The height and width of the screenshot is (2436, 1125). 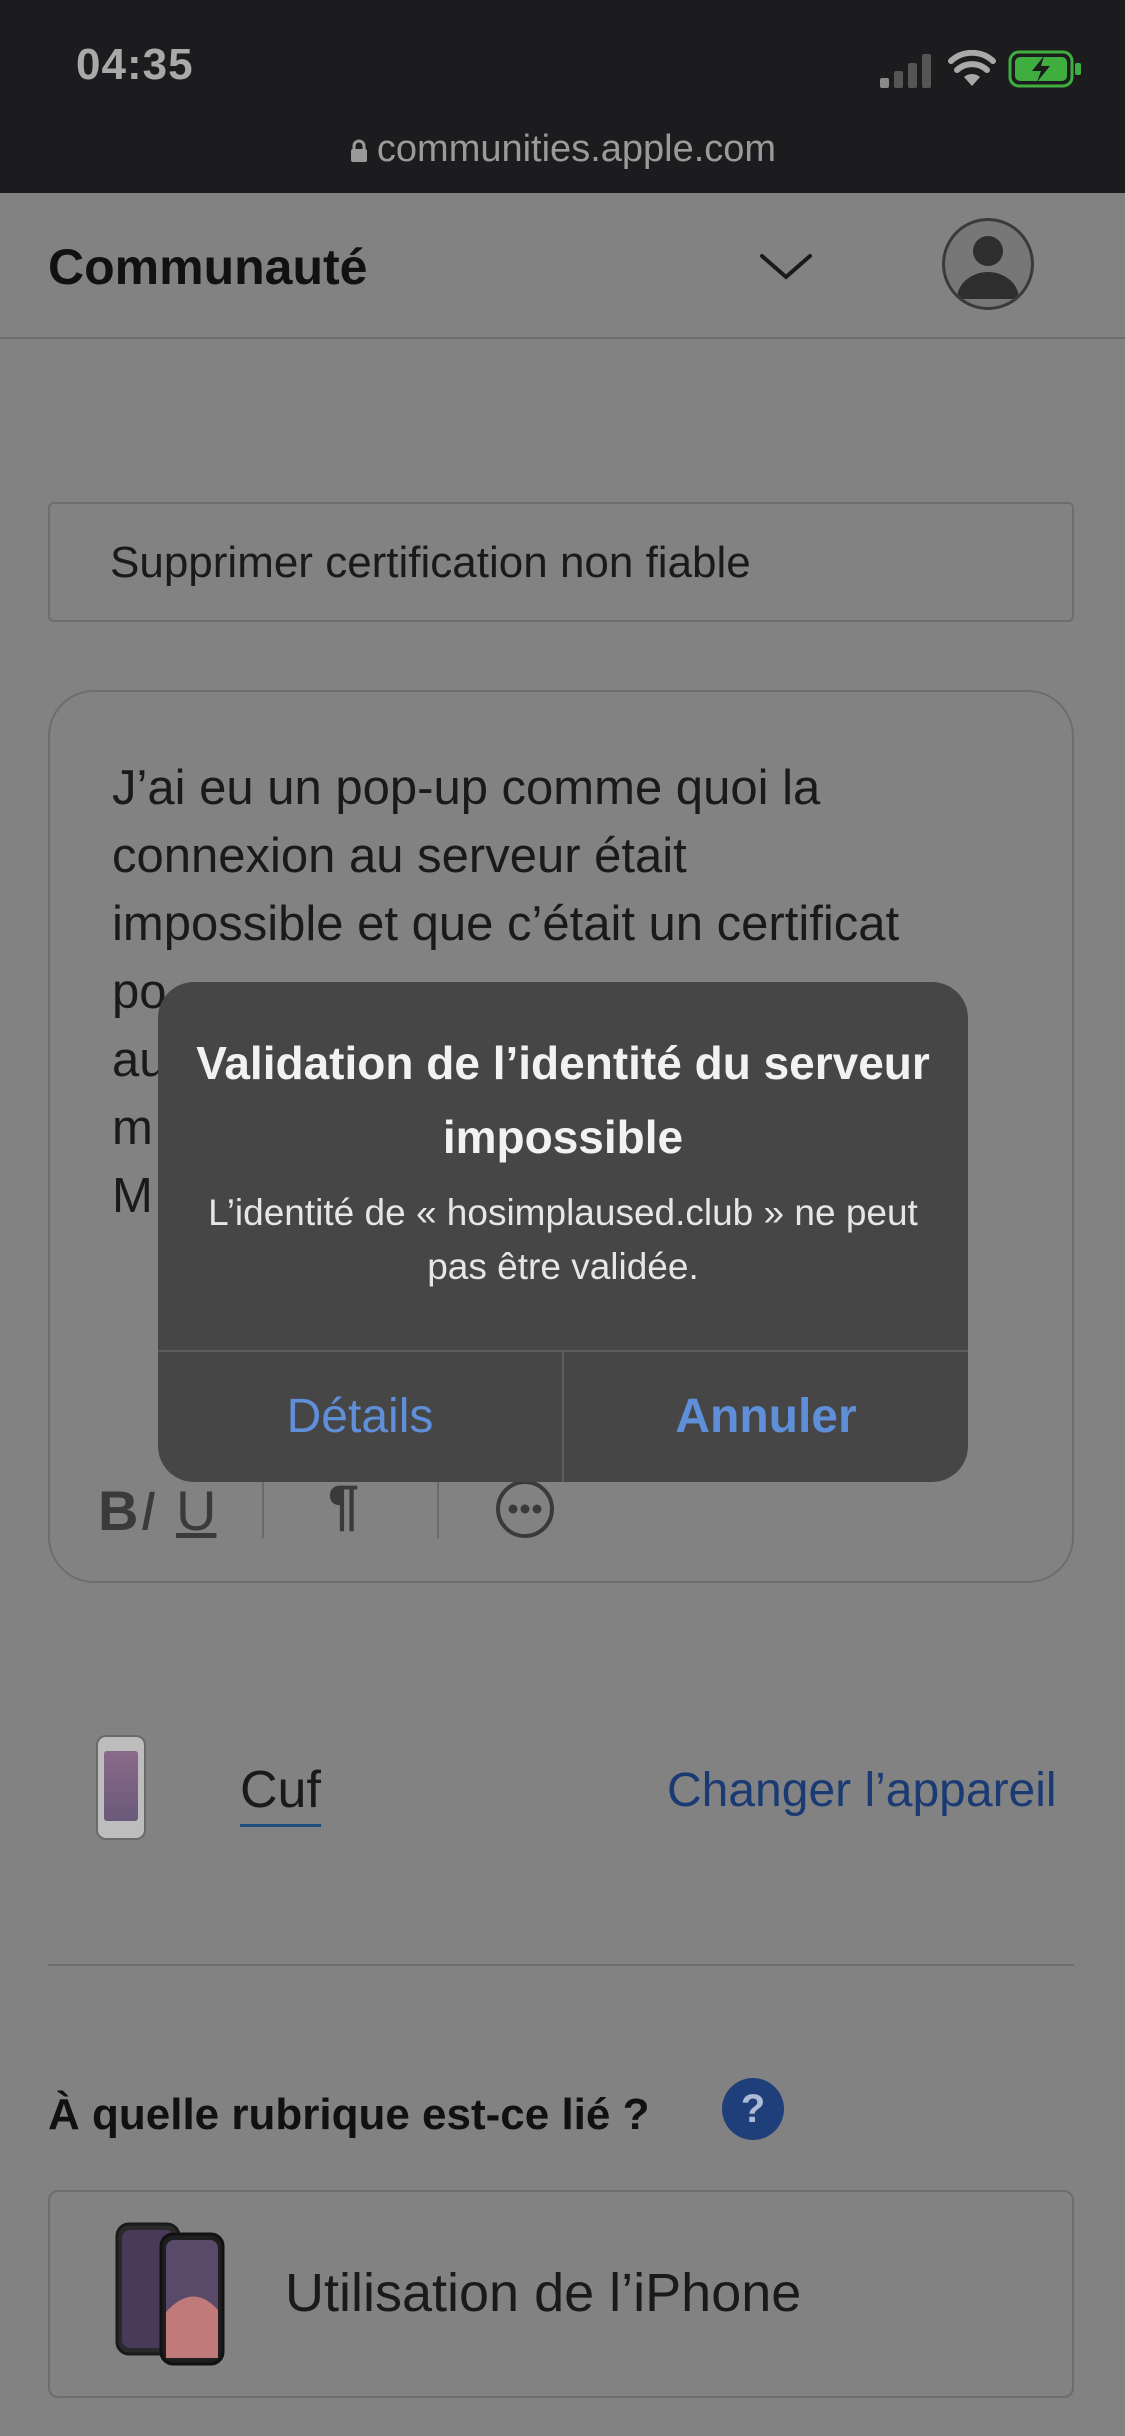 What do you see at coordinates (349, 2114) in the screenshot?
I see `rubric-question: À quelle rubrique est-ce lié ?` at bounding box center [349, 2114].